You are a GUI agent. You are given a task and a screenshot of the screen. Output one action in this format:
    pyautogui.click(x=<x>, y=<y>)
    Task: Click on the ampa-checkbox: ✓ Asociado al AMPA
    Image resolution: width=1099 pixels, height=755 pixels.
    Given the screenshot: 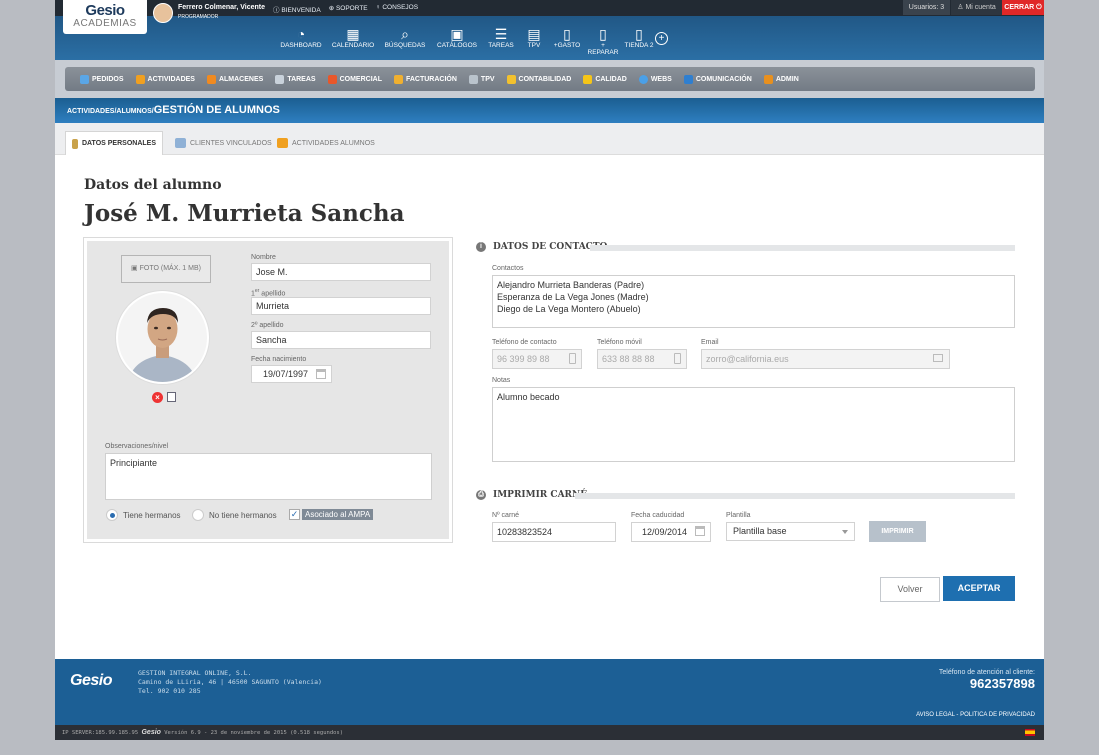 What is the action you would take?
    pyautogui.click(x=331, y=514)
    